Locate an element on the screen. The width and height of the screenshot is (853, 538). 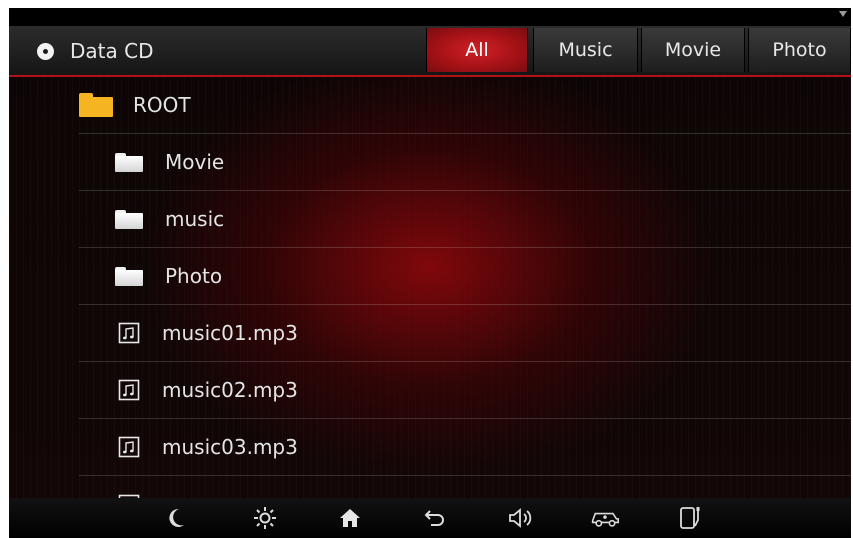
car-icon is located at coordinates (605, 519).